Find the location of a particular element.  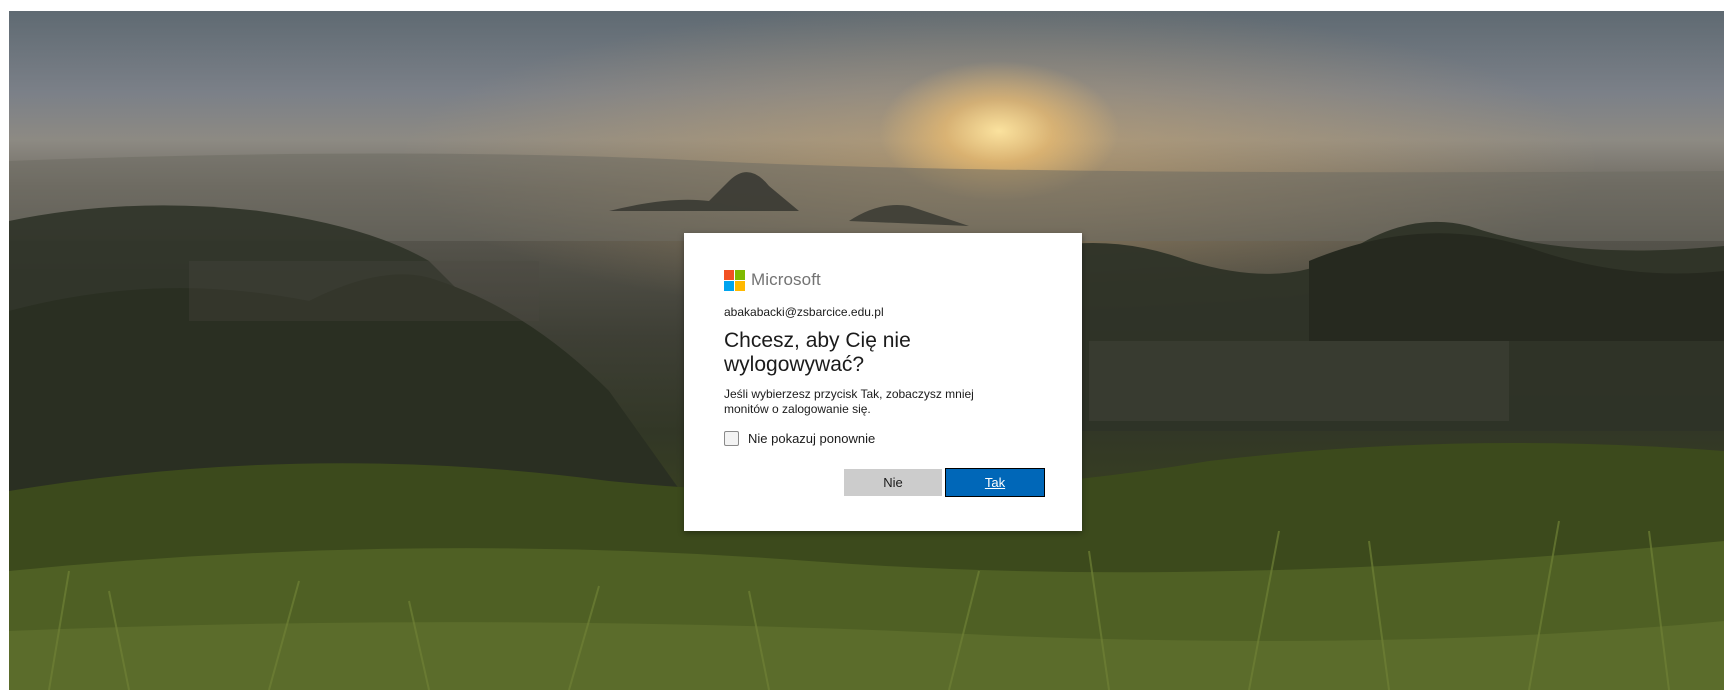

dont-show-again-option: Nie pokazuj ponownie is located at coordinates (883, 438).